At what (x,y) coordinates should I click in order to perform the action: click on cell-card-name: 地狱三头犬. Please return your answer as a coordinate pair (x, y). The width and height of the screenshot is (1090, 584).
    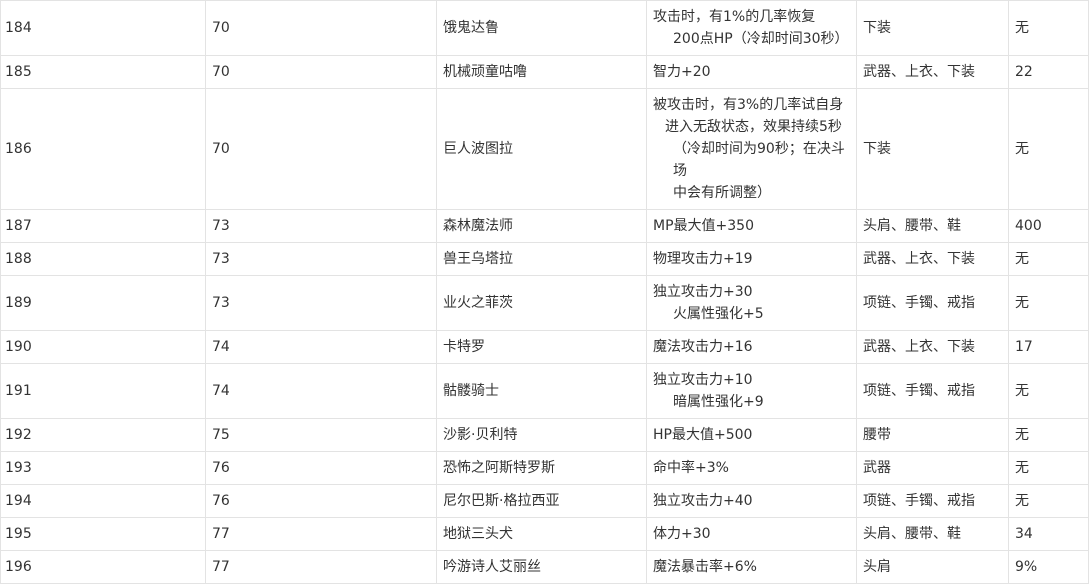
    Looking at the image, I should click on (541, 534).